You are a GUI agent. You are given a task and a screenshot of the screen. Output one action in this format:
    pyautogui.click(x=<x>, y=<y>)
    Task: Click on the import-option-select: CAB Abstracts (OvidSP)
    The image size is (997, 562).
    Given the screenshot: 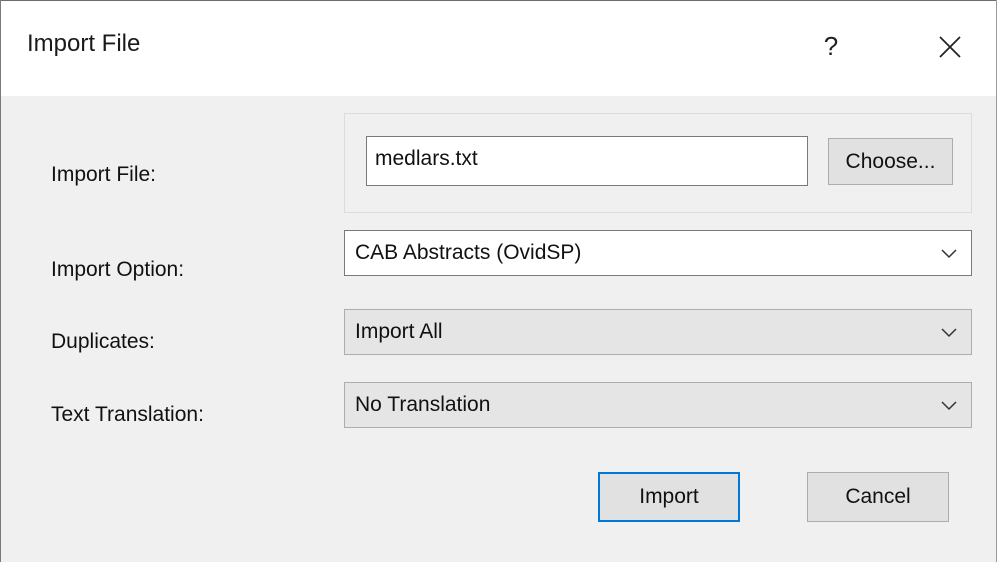 What is the action you would take?
    pyautogui.click(x=658, y=253)
    